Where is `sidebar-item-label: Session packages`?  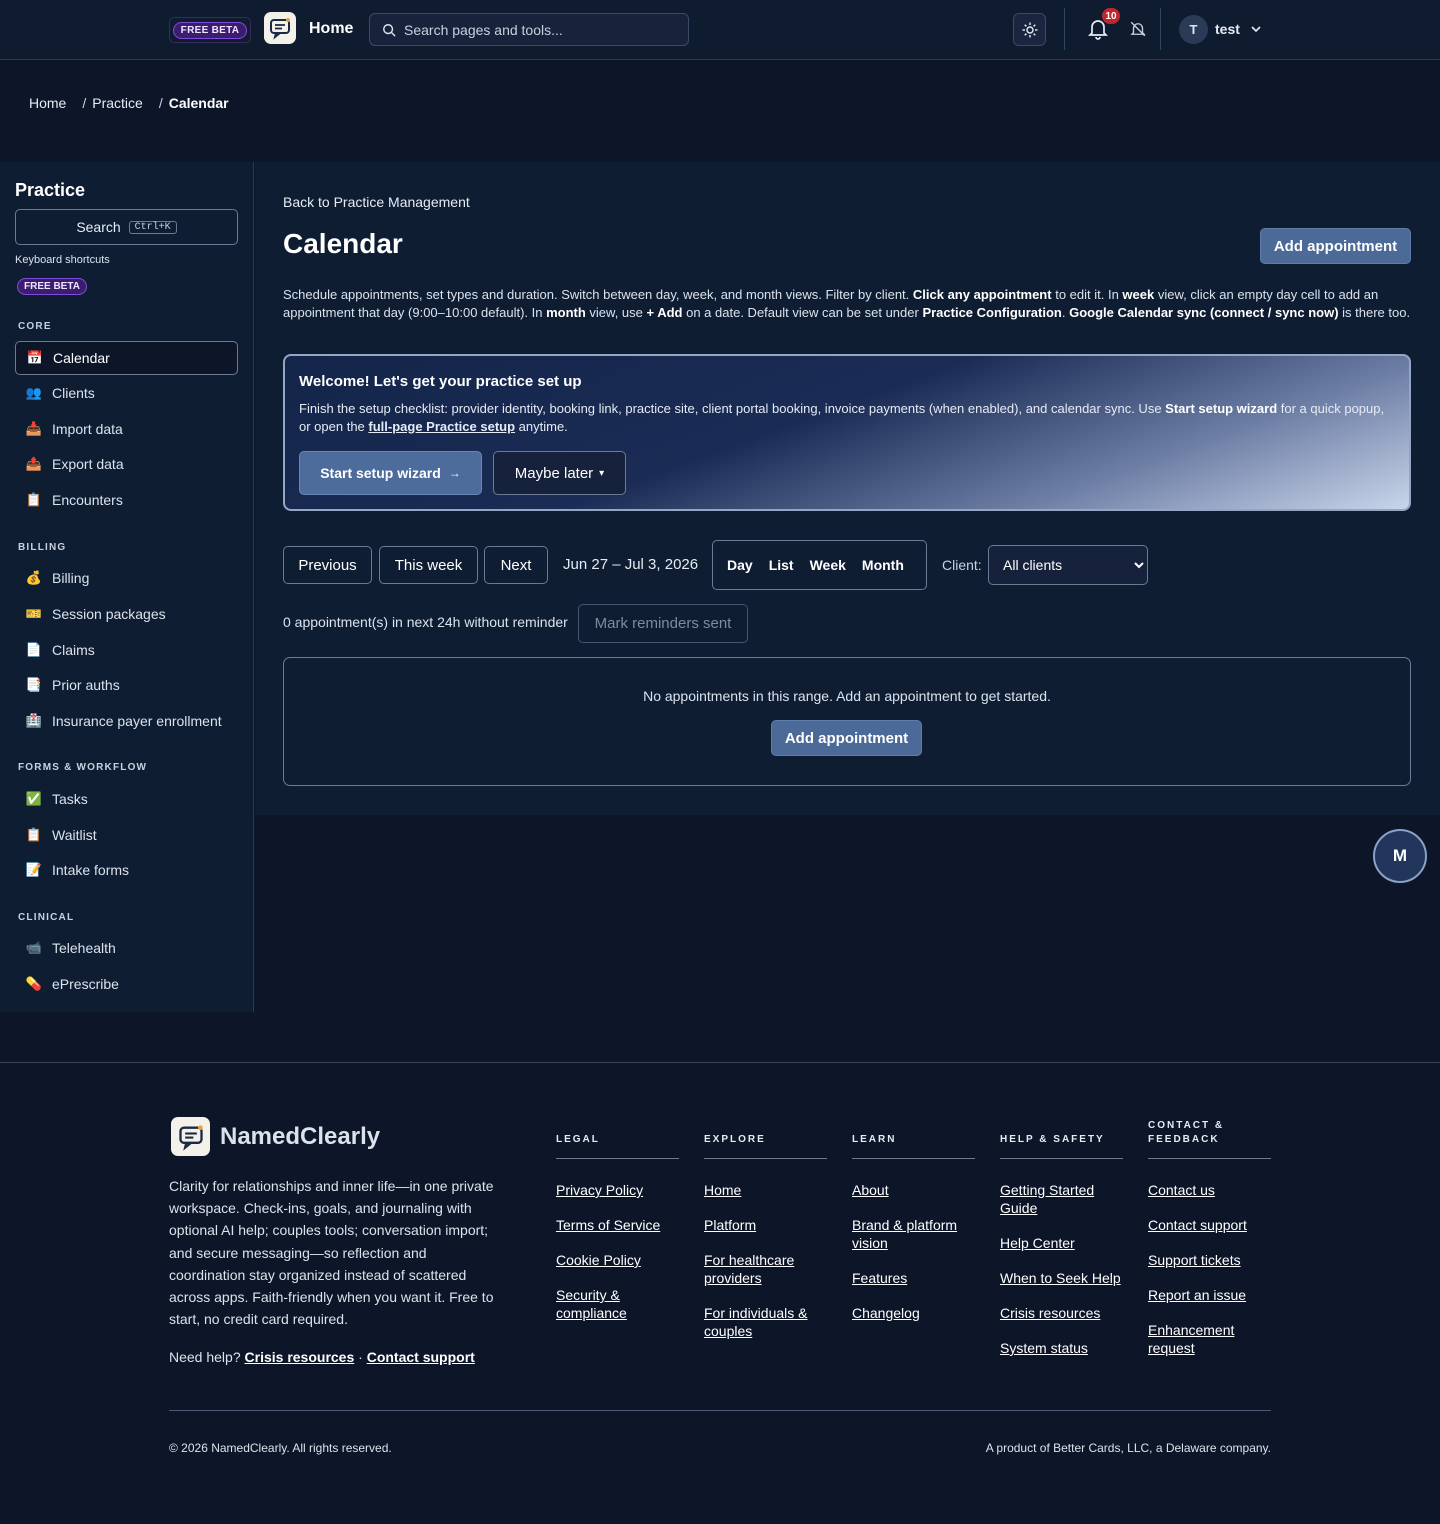 sidebar-item-label: Session packages is located at coordinates (109, 614).